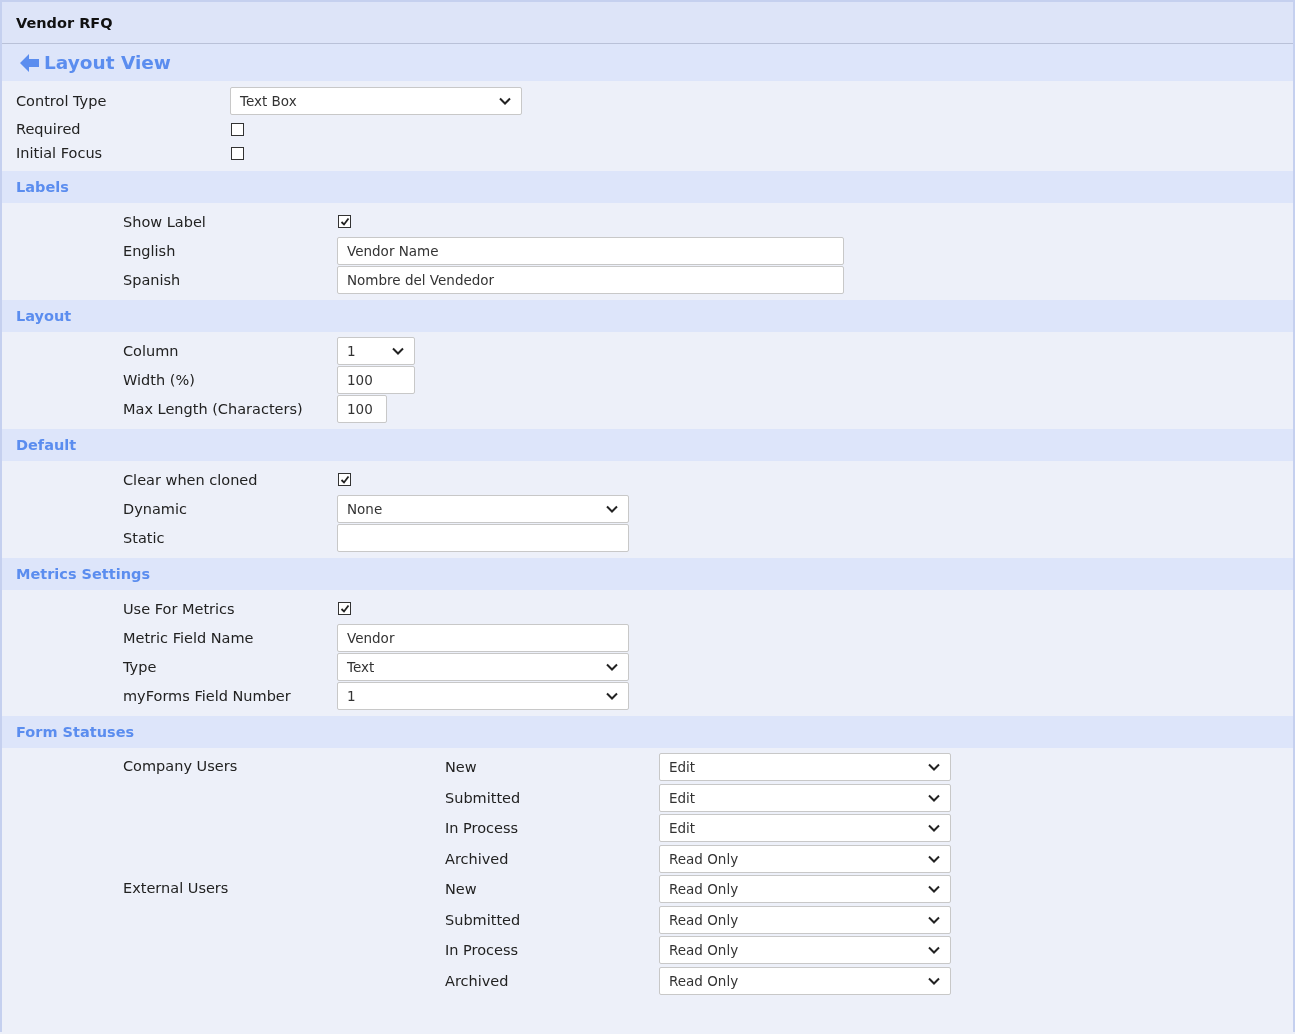  What do you see at coordinates (44, 316) in the screenshot?
I see `section-heading: Layout` at bounding box center [44, 316].